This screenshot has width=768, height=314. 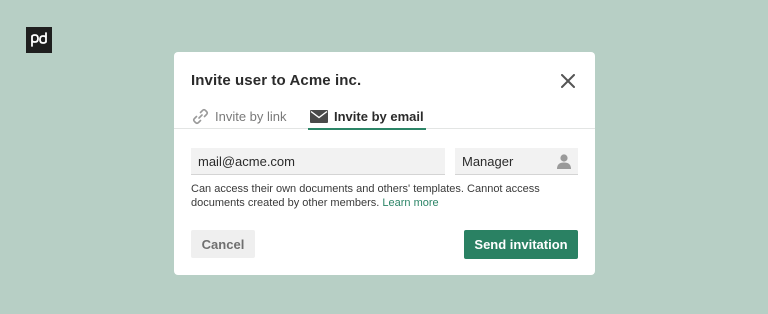 What do you see at coordinates (318, 161) in the screenshot?
I see `email-field` at bounding box center [318, 161].